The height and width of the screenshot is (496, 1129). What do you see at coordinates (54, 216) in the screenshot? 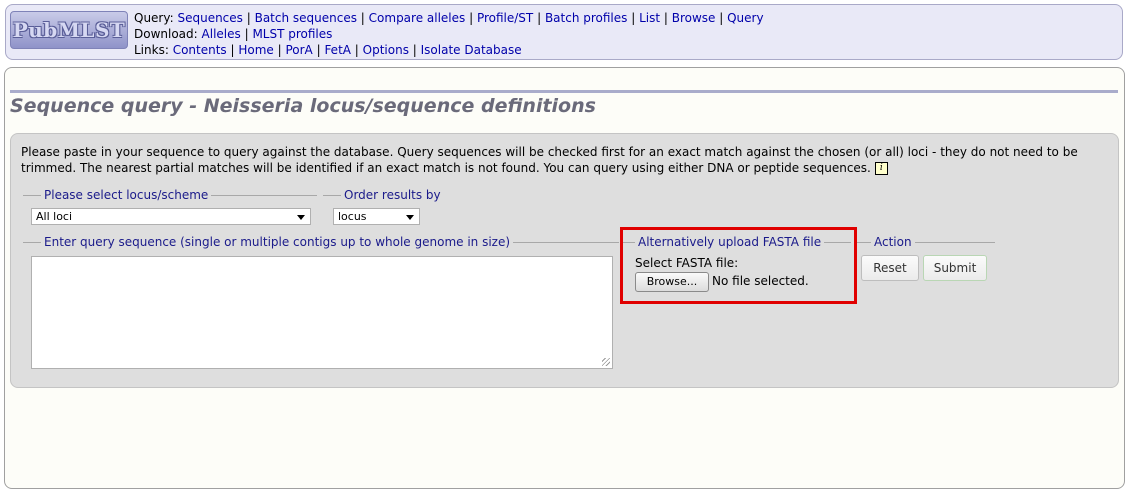
I see `locus-select-value: All loci` at bounding box center [54, 216].